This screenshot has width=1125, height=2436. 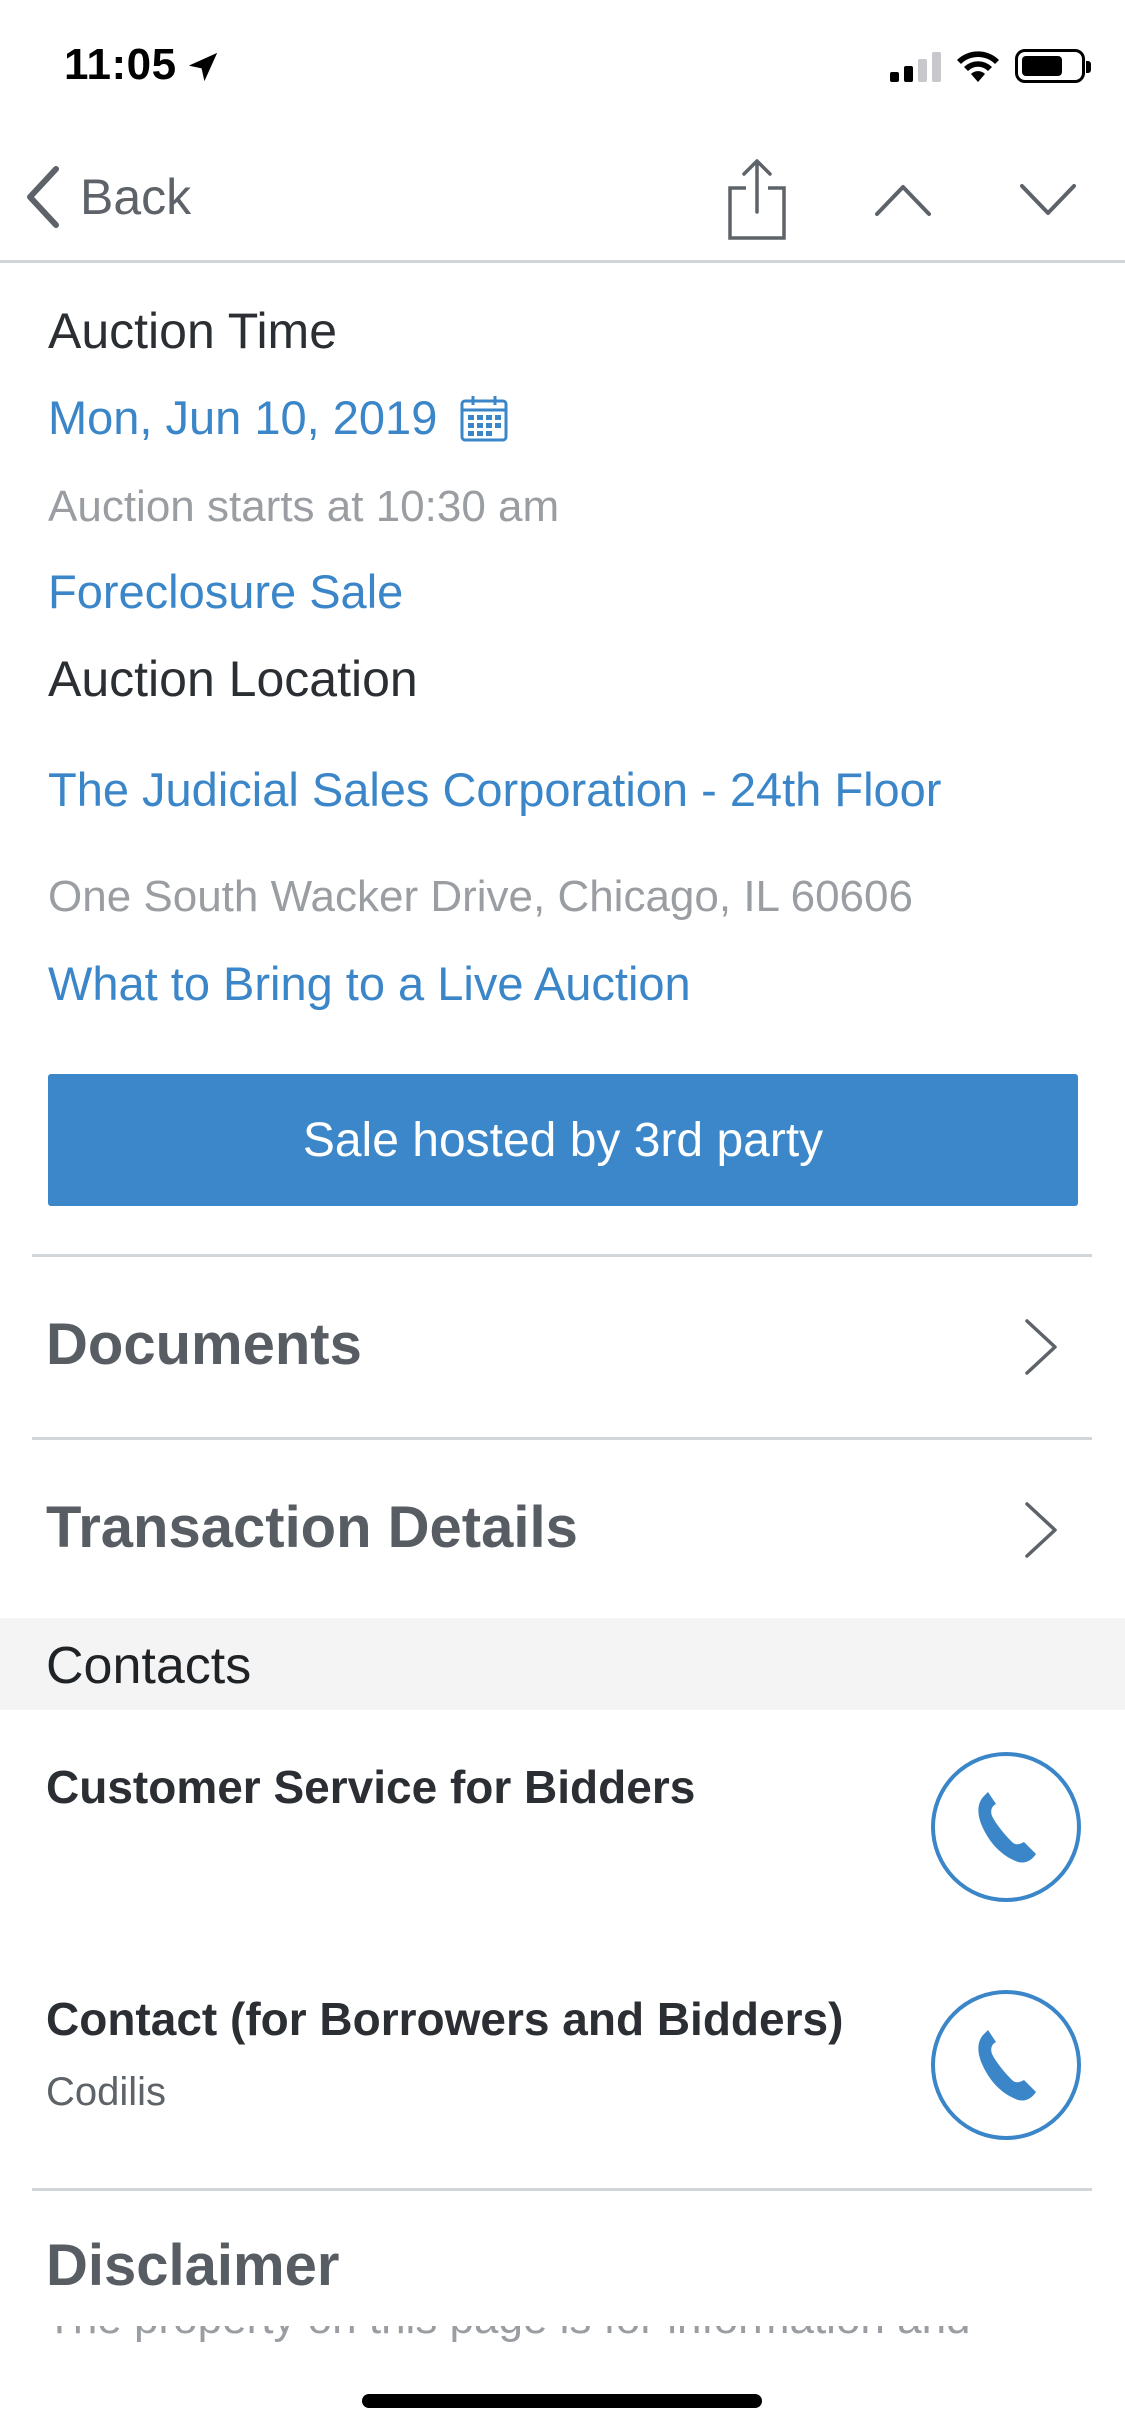 What do you see at coordinates (106, 2092) in the screenshot?
I see `contact-subtitle: Codilis` at bounding box center [106, 2092].